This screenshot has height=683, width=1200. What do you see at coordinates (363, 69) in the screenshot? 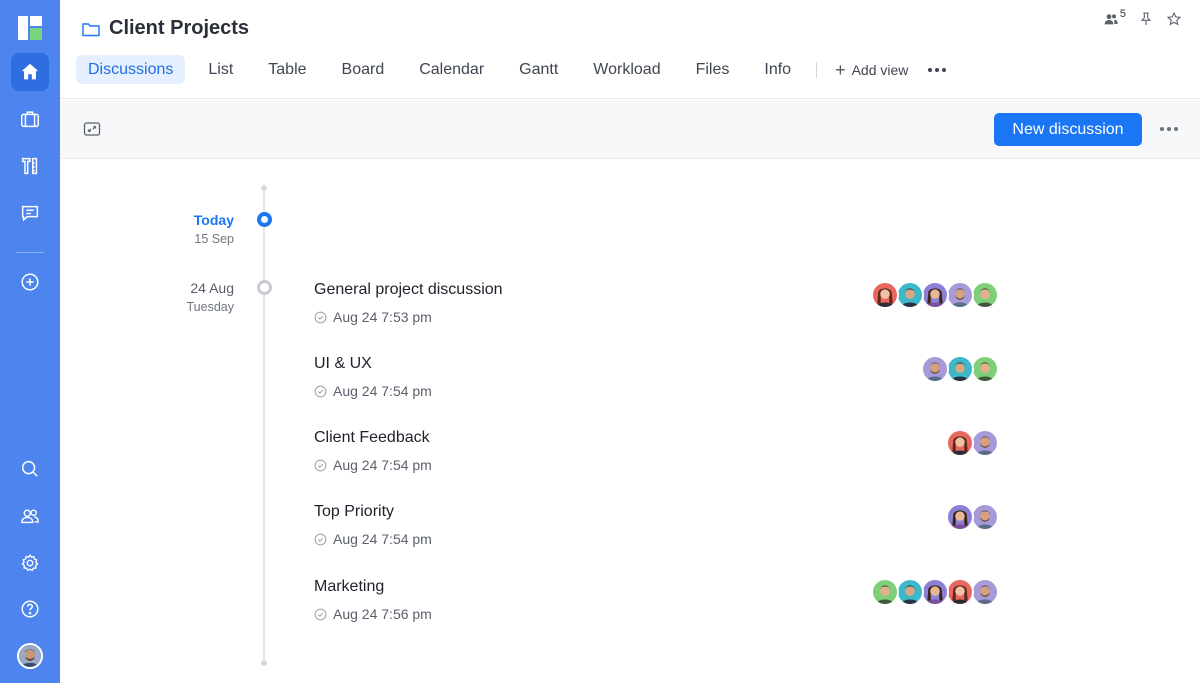
I see `tab-board: Board` at bounding box center [363, 69].